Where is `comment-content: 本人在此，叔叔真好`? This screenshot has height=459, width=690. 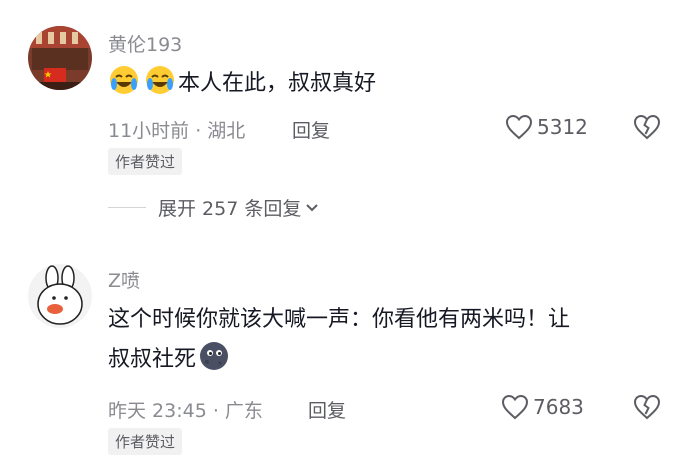
comment-content: 本人在此，叔叔真好 is located at coordinates (242, 87).